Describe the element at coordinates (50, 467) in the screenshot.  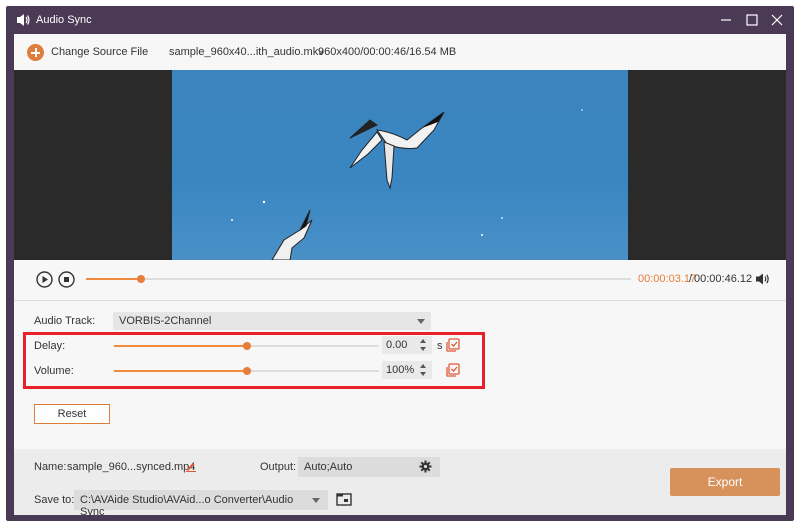
I see `name-label: Name:` at that location.